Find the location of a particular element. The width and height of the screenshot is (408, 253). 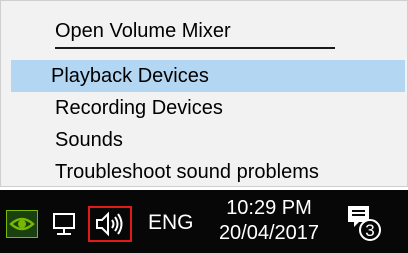

menu-item-recording-devices: Recording Devices is located at coordinates (211, 108).